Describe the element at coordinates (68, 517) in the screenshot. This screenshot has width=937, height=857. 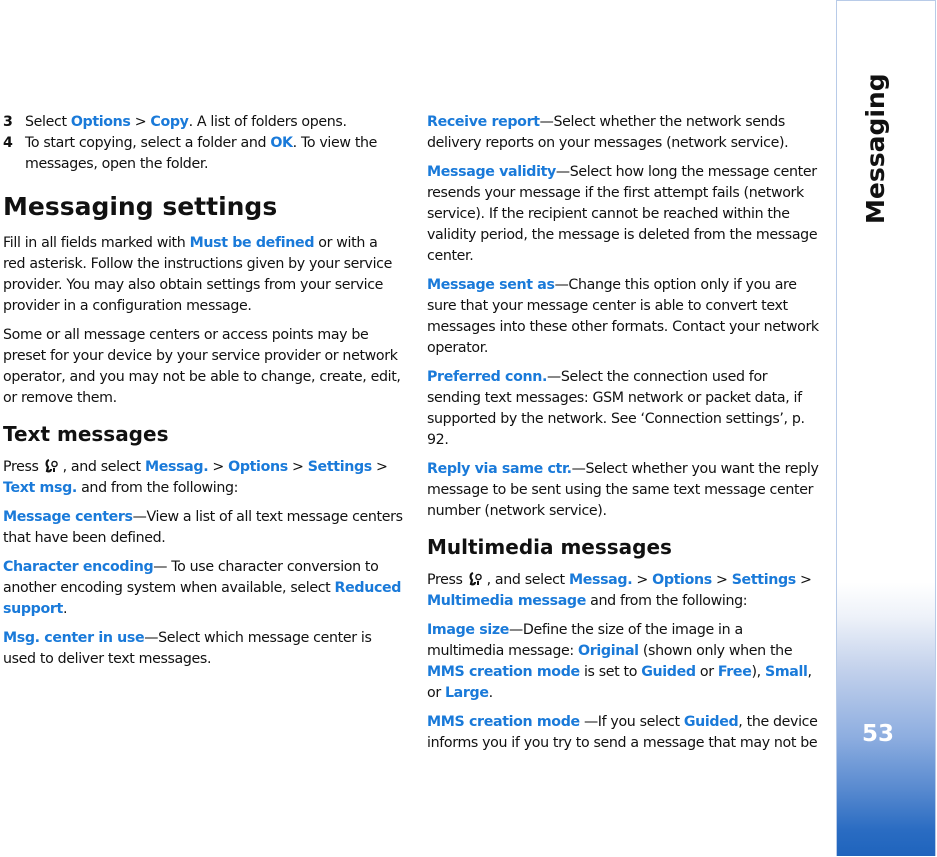
I see `message-centers-link: Message centers` at that location.